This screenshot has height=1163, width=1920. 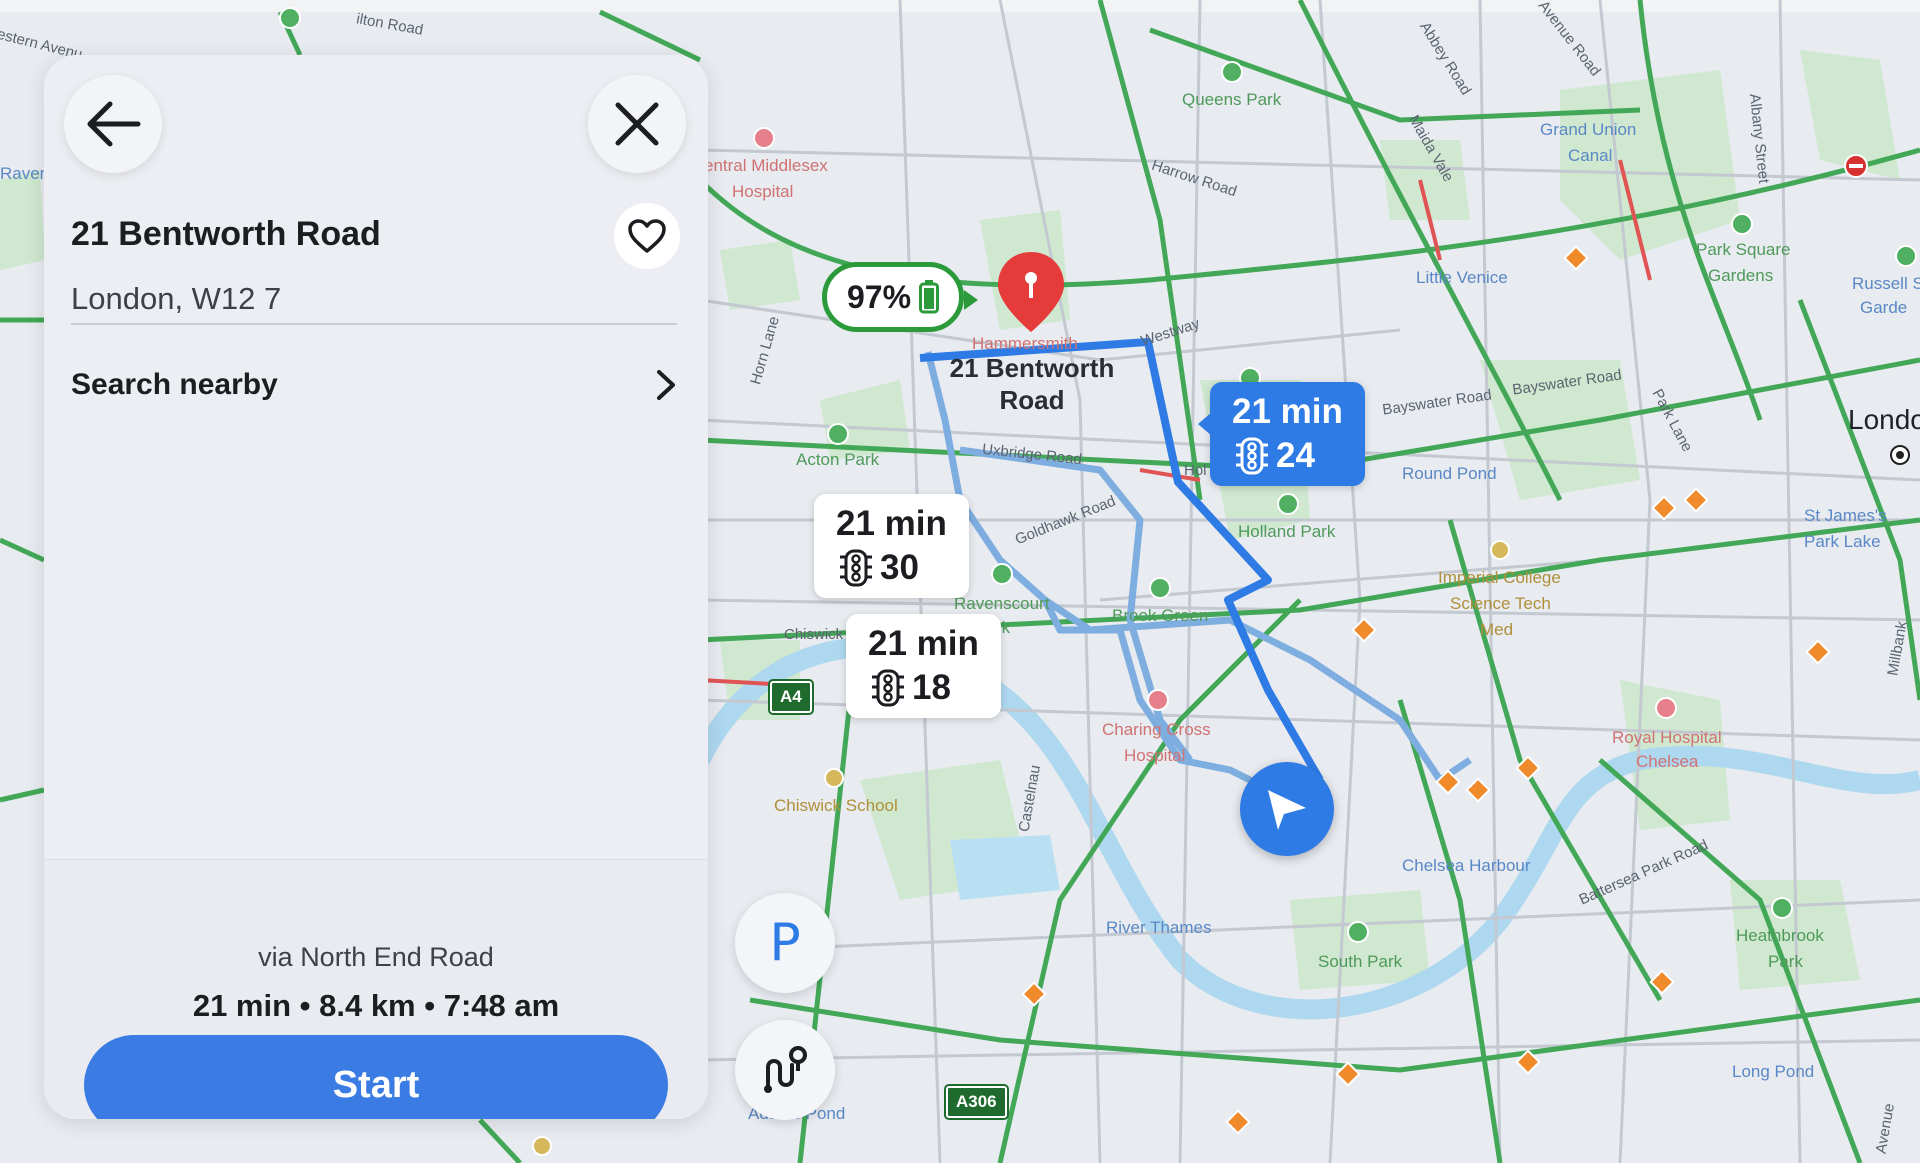 What do you see at coordinates (931, 687) in the screenshot?
I see `traffic-light-count: 18` at bounding box center [931, 687].